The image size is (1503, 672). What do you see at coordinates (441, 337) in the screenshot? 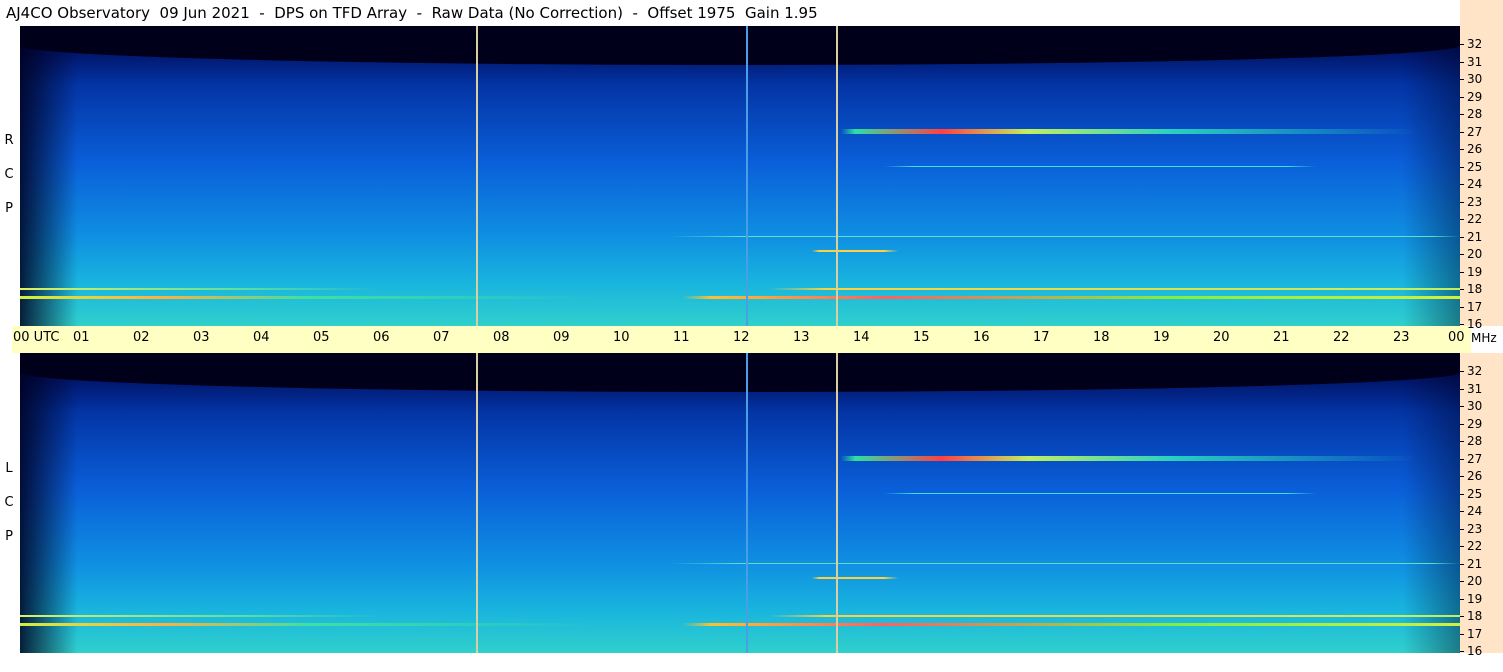
I see `utc-tick: 07` at bounding box center [441, 337].